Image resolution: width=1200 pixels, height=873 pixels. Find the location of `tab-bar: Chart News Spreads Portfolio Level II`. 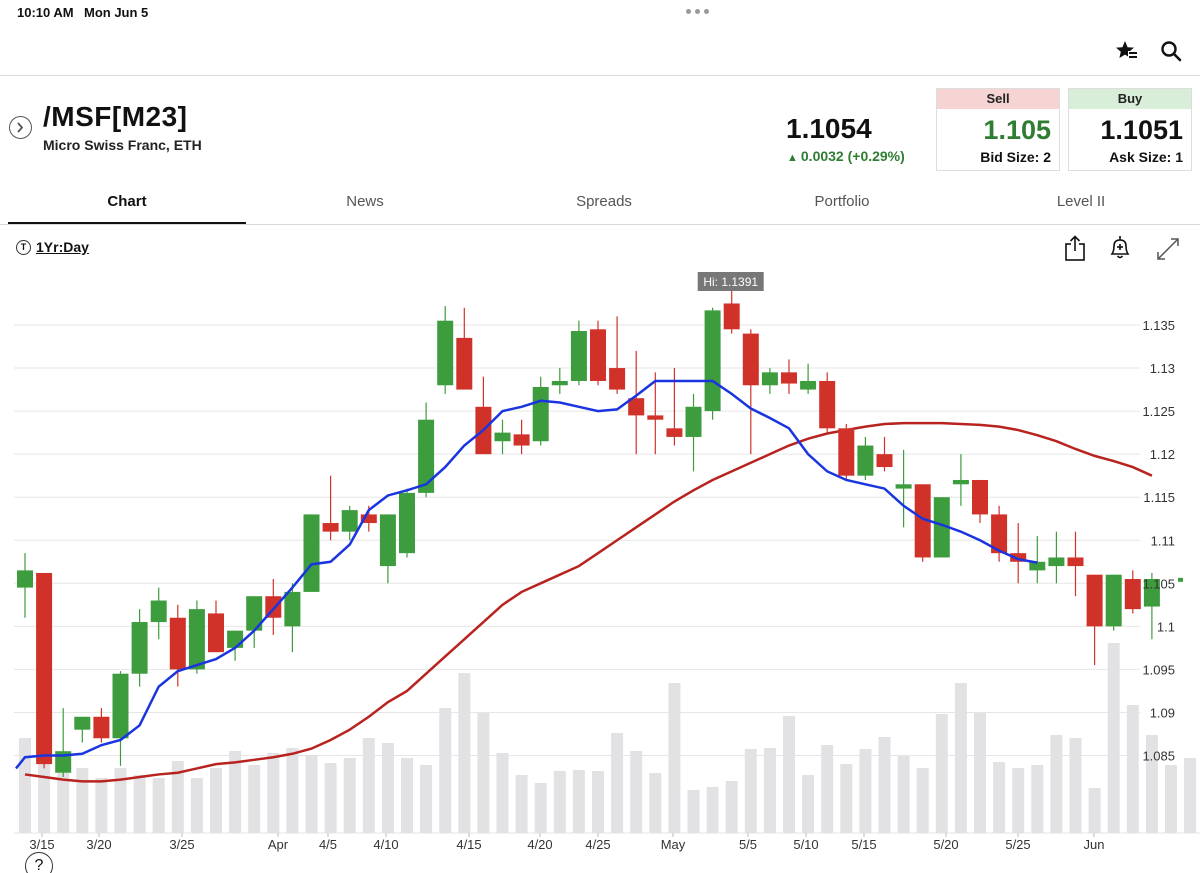

tab-bar: Chart News Spreads Portfolio Level II is located at coordinates (604, 205).